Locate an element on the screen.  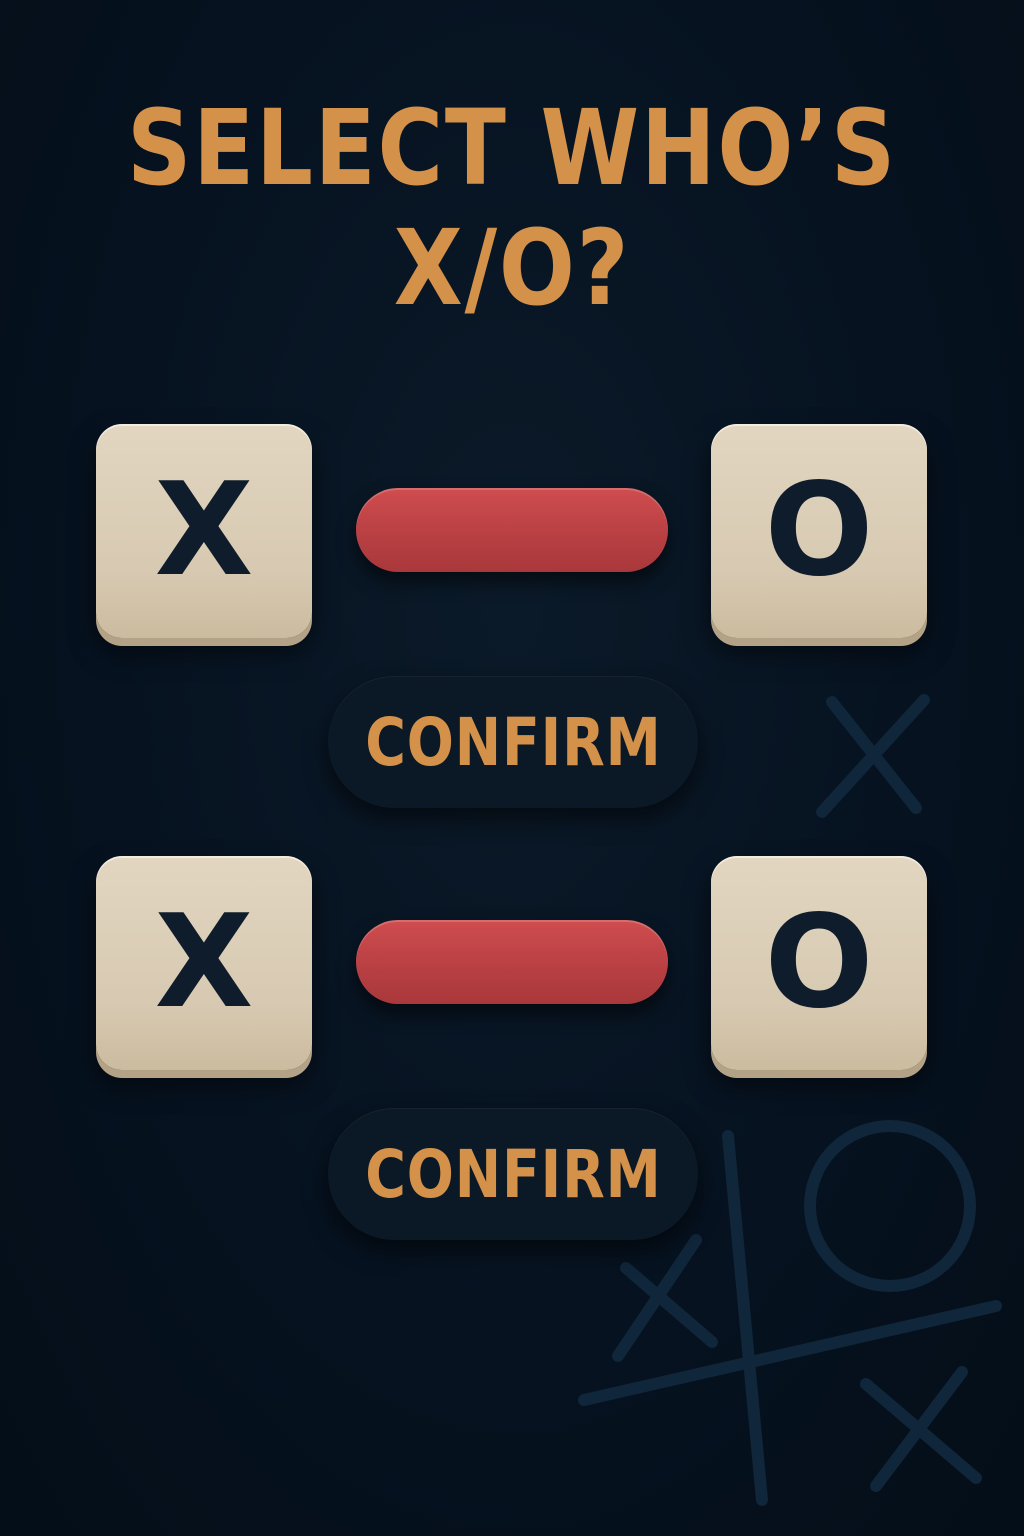
player-1-confirm-button: CONFIRM is located at coordinates (513, 742).